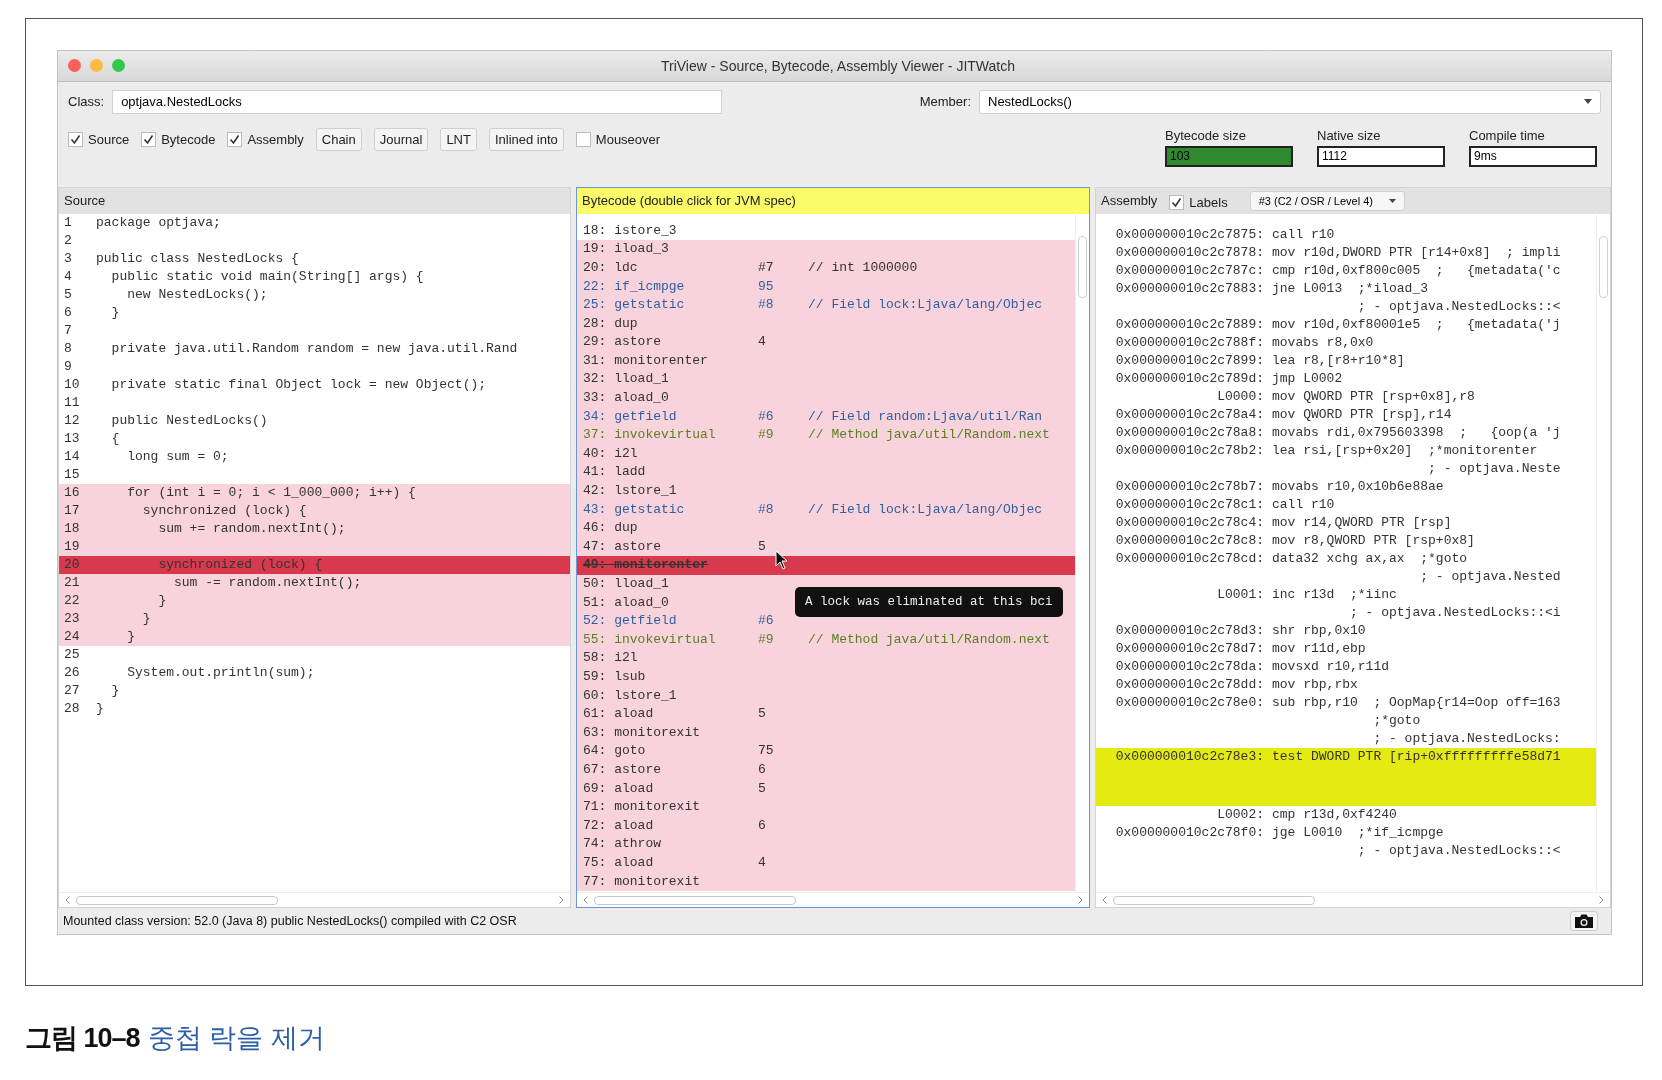 The width and height of the screenshot is (1662, 1080). What do you see at coordinates (72, 420) in the screenshot?
I see `line-number: 12` at bounding box center [72, 420].